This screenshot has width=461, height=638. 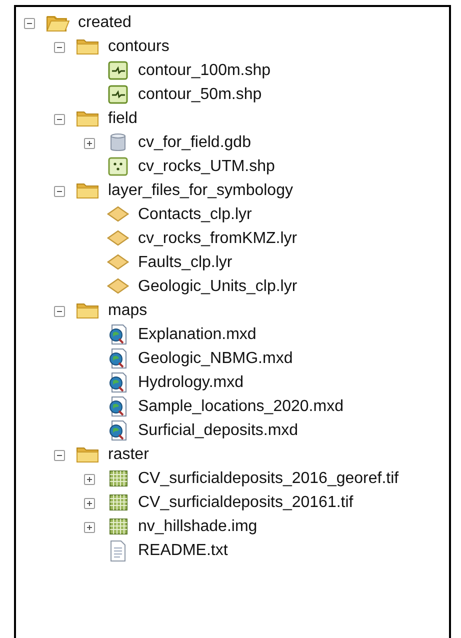 I want to click on tree-item: CV_surficialdeposits_20161.tif, so click(x=246, y=503).